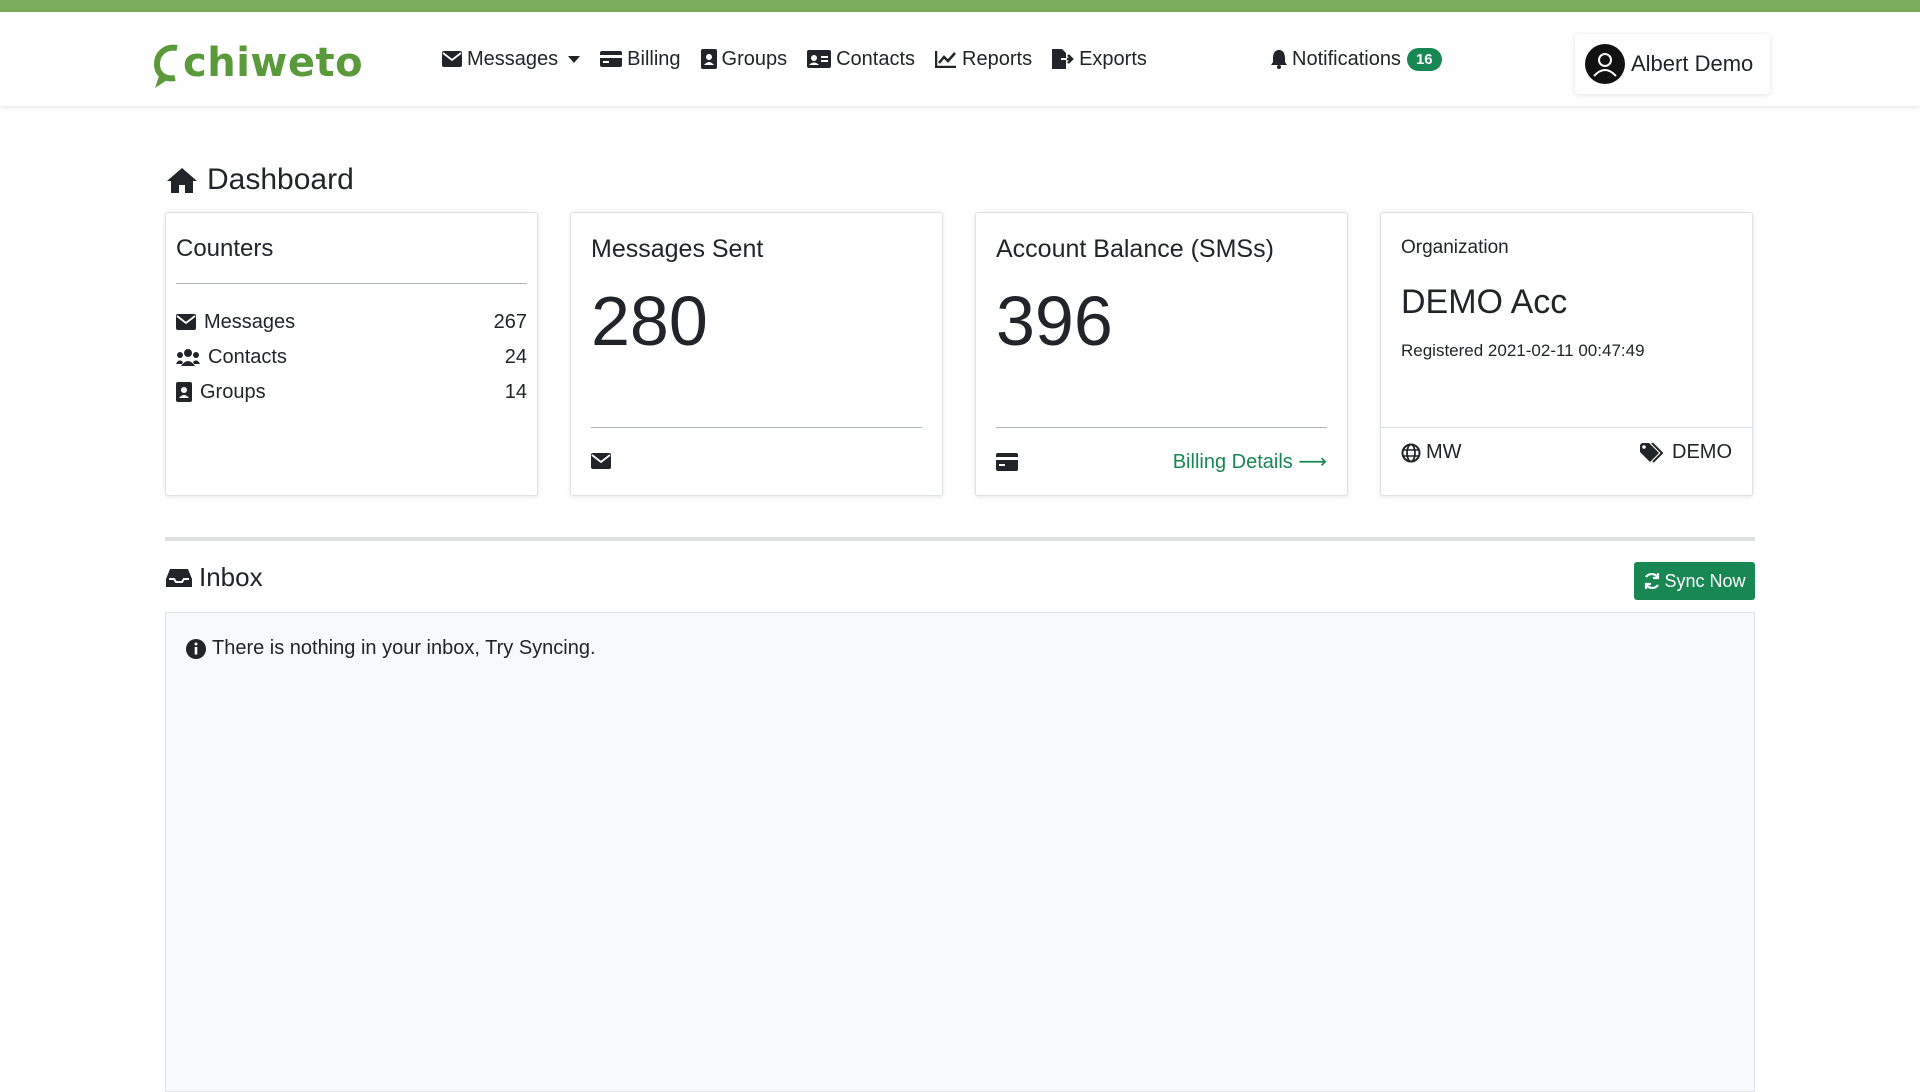  I want to click on inbox-title: Inbox, so click(214, 577).